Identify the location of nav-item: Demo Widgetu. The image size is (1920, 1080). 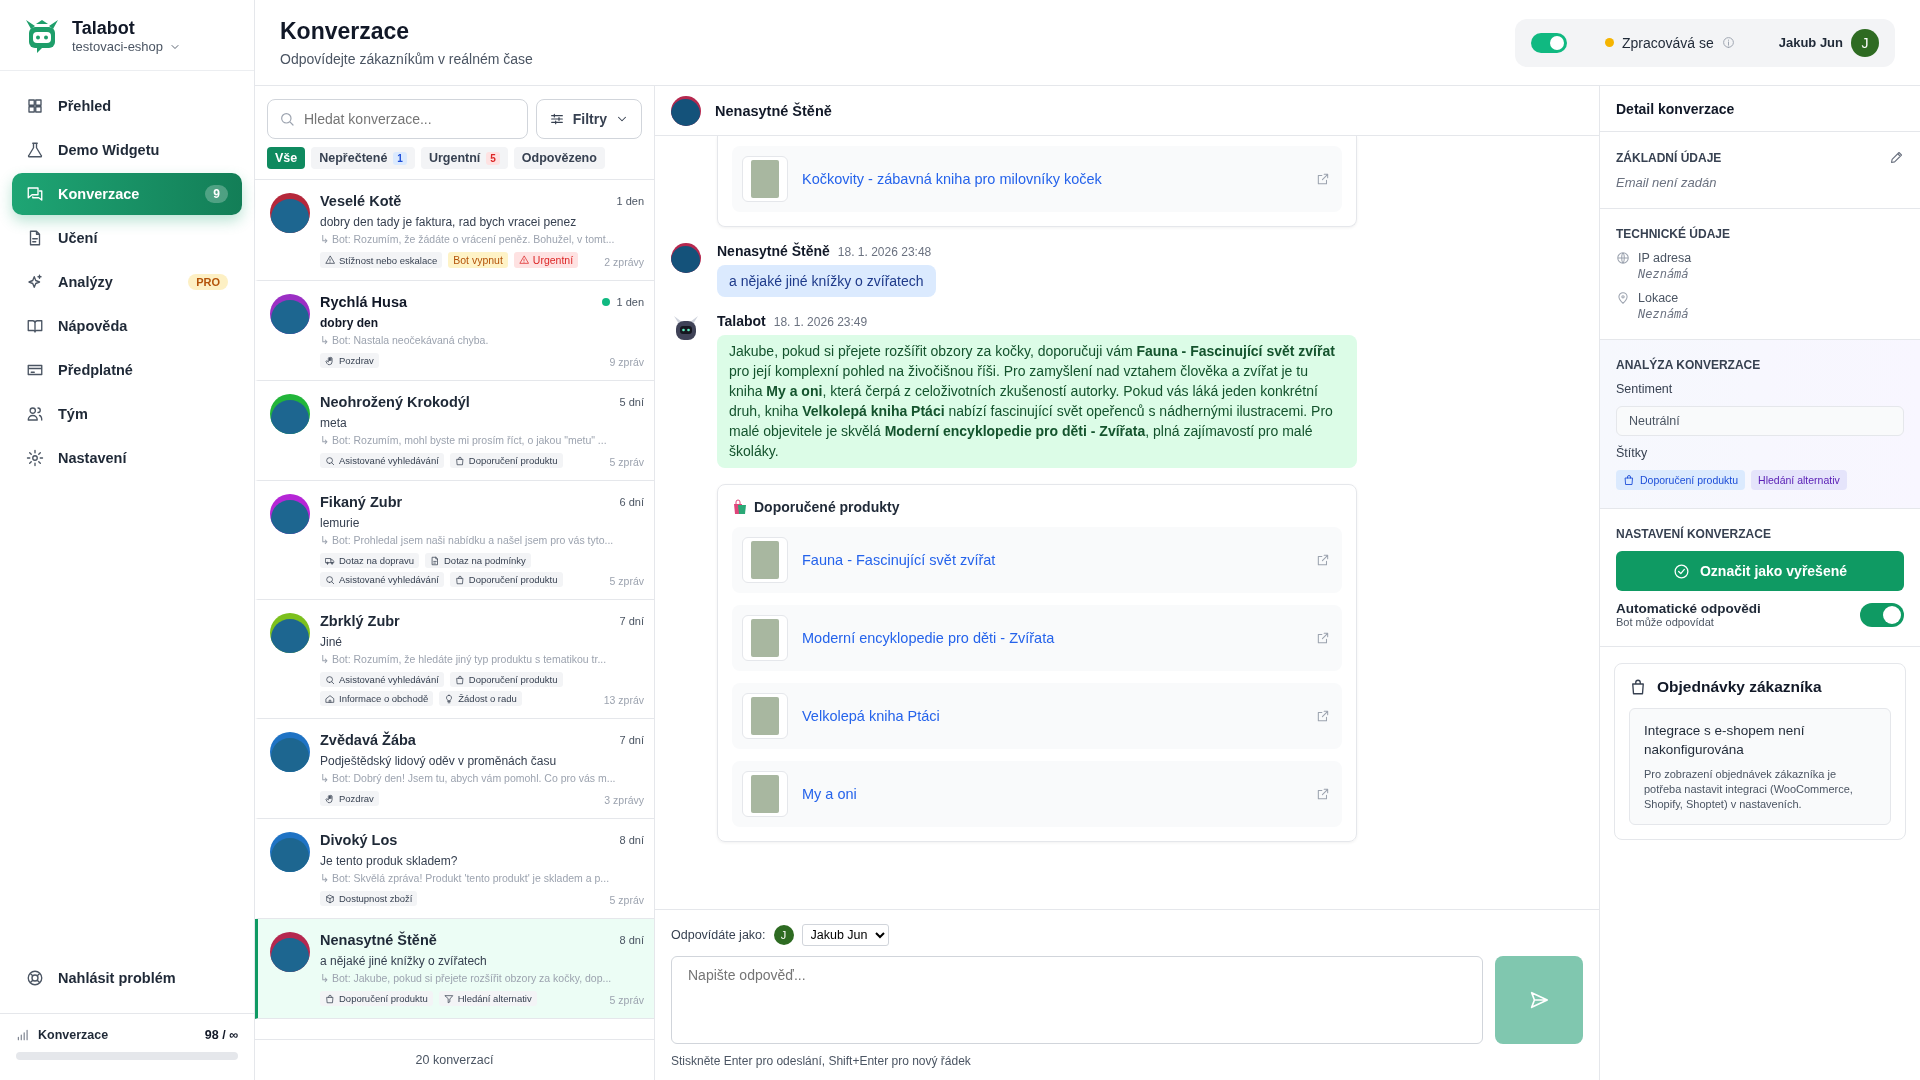
(127, 150).